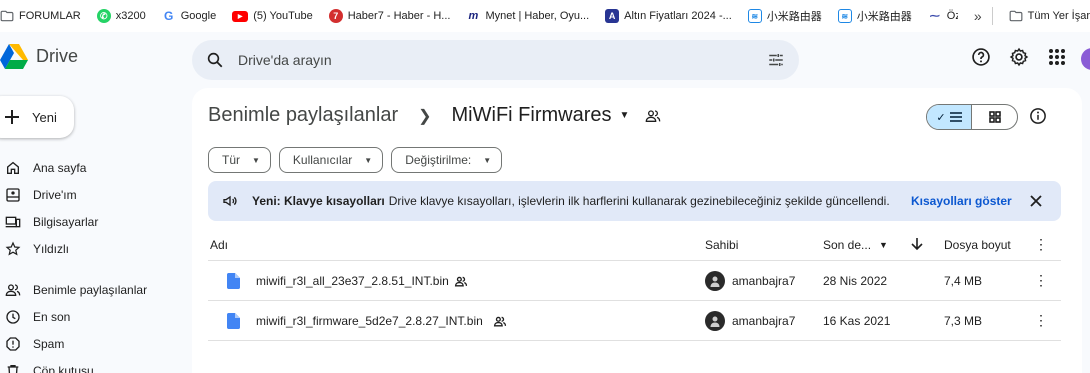  What do you see at coordinates (92, 248) in the screenshot?
I see `sidebar-item-starred: Yıldızlı` at bounding box center [92, 248].